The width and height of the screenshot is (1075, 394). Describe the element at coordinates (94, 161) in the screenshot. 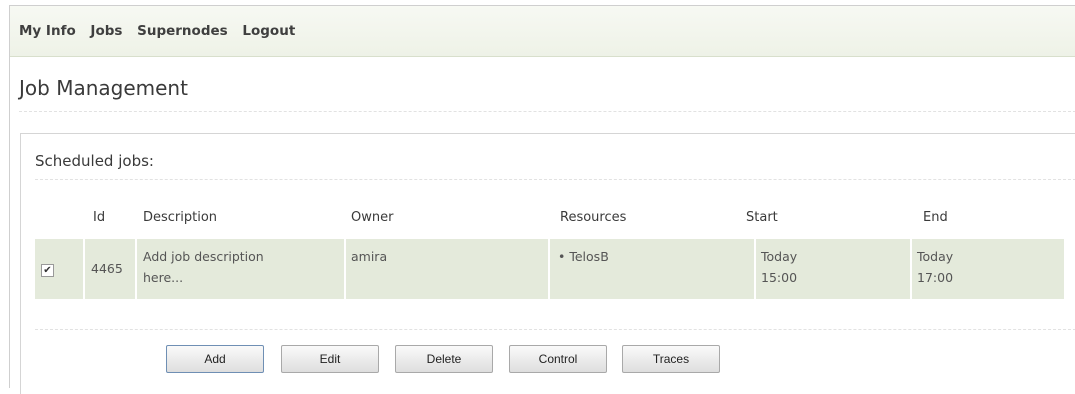

I see `scheduled-jobs-title: Scheduled jobs:` at that location.